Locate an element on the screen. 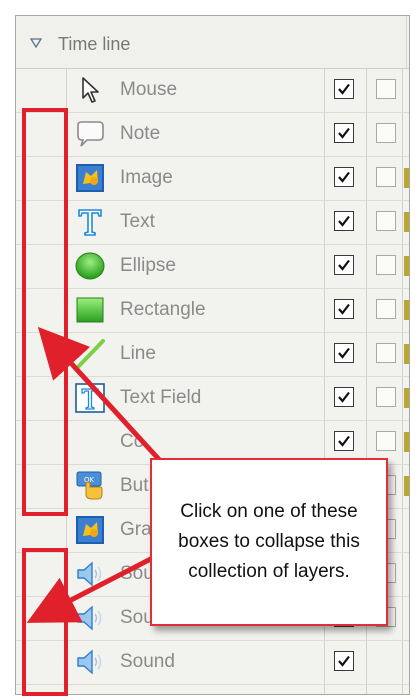 The height and width of the screenshot is (700, 420). layer-label: Text Field is located at coordinates (161, 397).